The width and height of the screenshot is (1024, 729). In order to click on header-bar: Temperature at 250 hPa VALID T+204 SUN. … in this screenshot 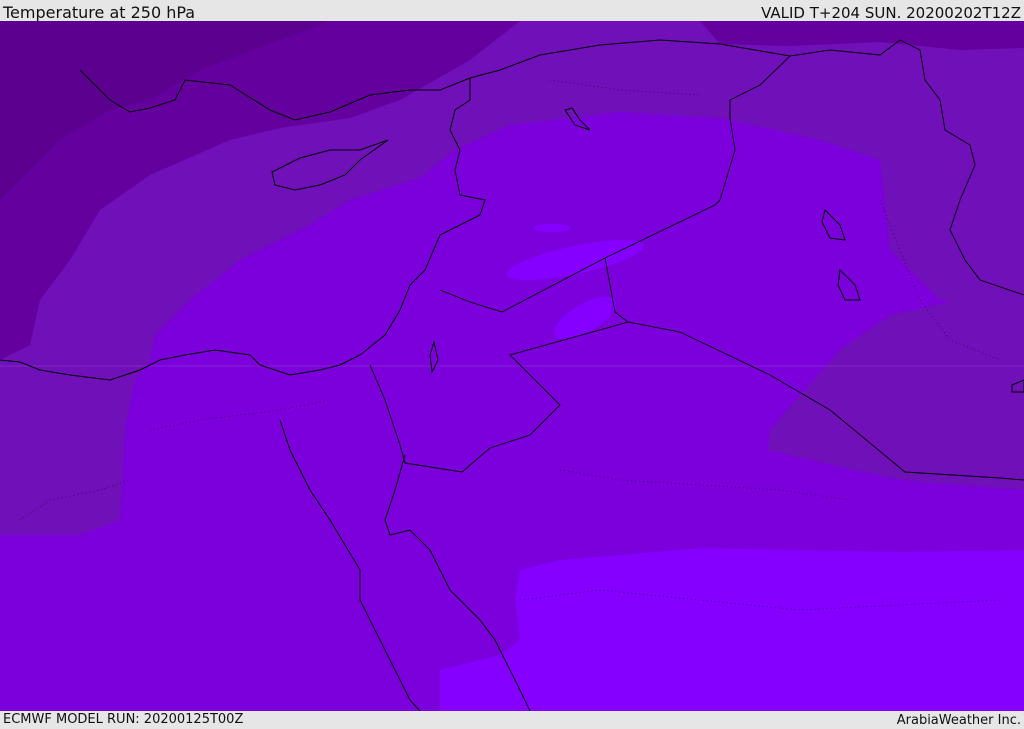, I will do `click(512, 11)`.